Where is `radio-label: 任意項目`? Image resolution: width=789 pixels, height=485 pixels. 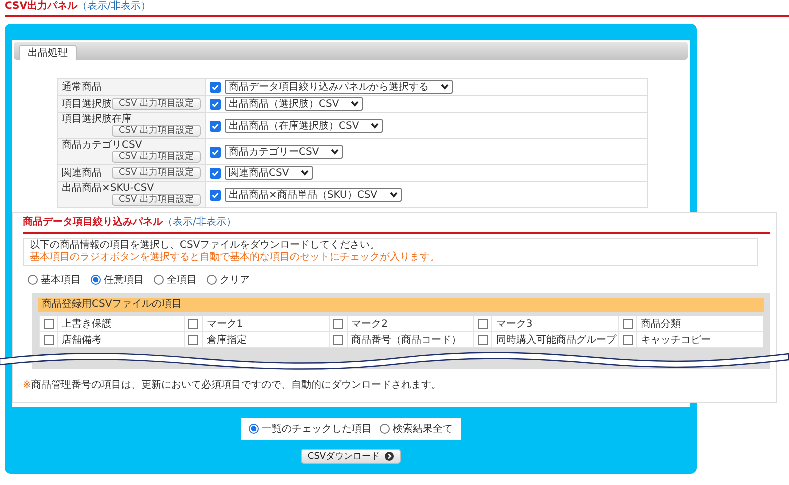 radio-label: 任意項目 is located at coordinates (124, 280).